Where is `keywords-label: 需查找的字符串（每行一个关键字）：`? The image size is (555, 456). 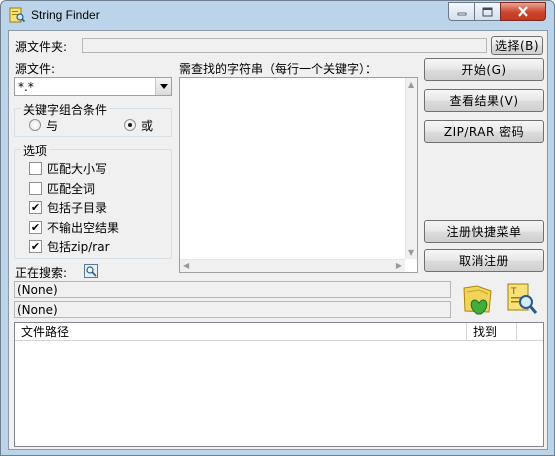
keywords-label: 需查找的字符串（每行一个关键字）： is located at coordinates (278, 69).